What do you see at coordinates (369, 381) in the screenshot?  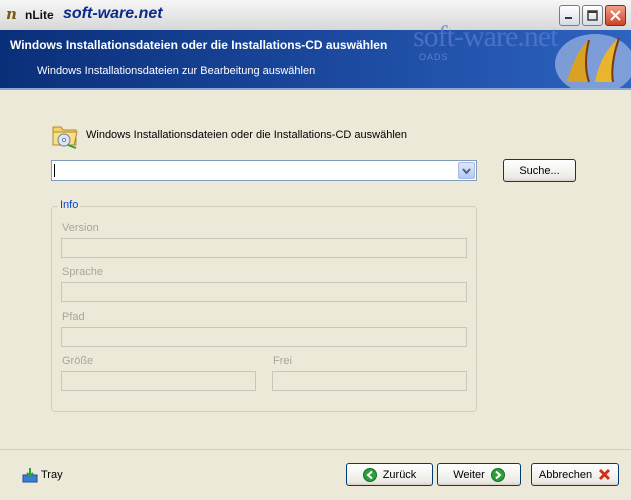 I see `frei-field` at bounding box center [369, 381].